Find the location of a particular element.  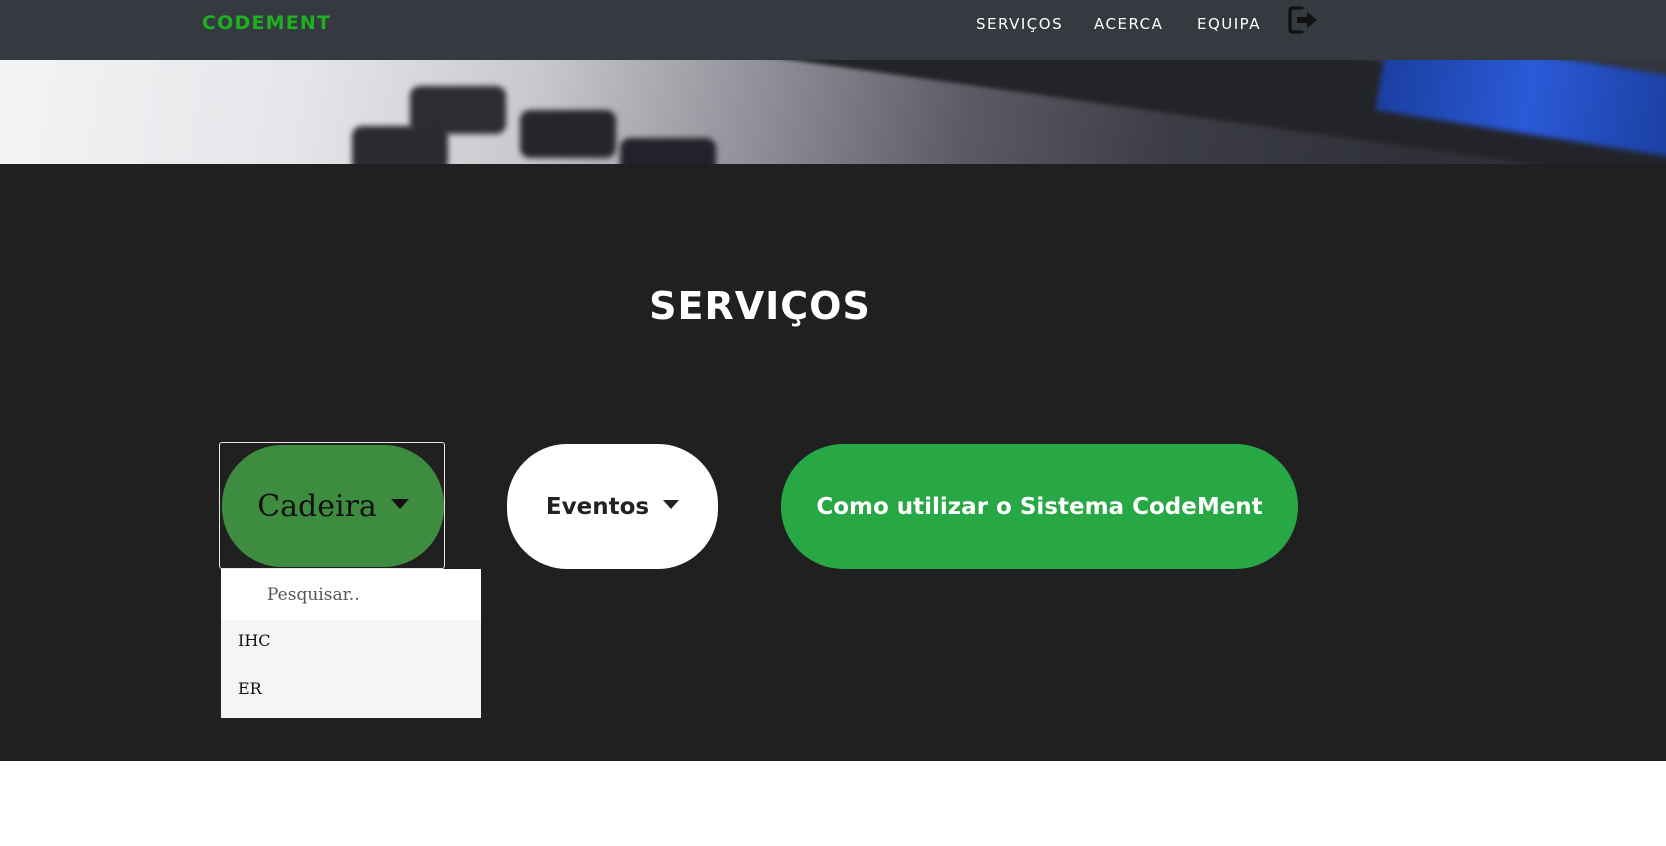

section-title: SERVIÇOS is located at coordinates (760, 306).